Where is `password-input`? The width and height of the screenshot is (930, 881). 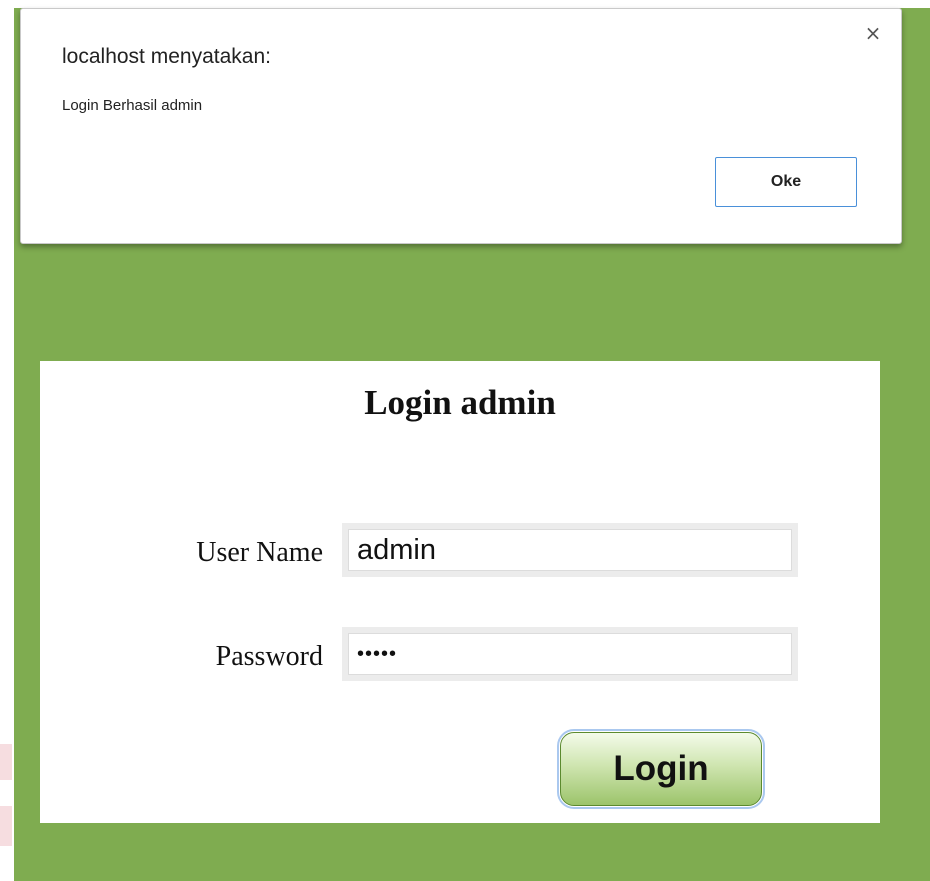 password-input is located at coordinates (570, 654).